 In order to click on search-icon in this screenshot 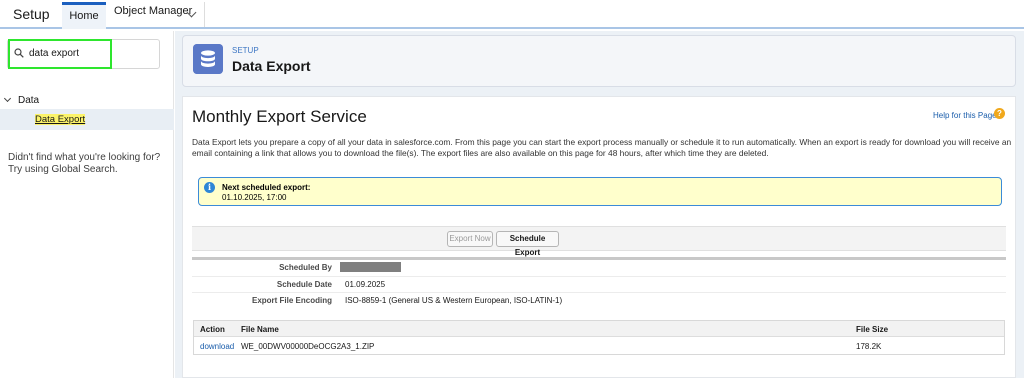, I will do `click(19, 53)`.